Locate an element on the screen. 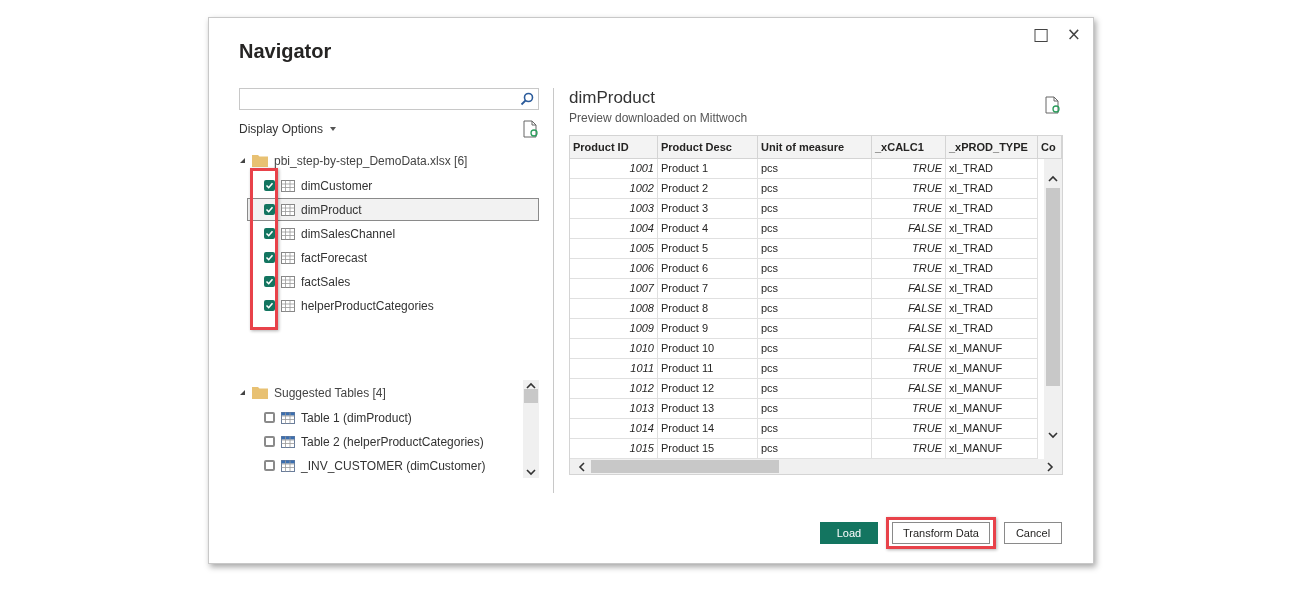 The height and width of the screenshot is (589, 1307). column-header: _xCALC1 is located at coordinates (909, 147).